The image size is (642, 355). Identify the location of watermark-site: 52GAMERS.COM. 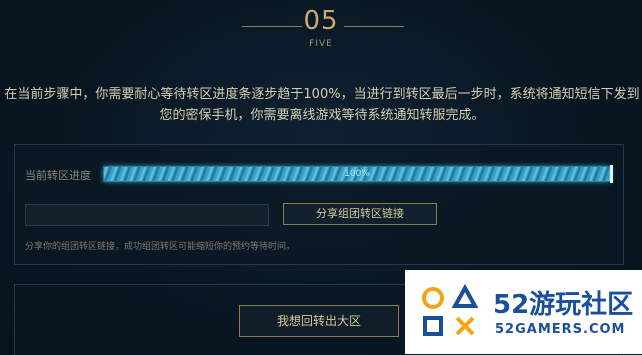
(560, 329).